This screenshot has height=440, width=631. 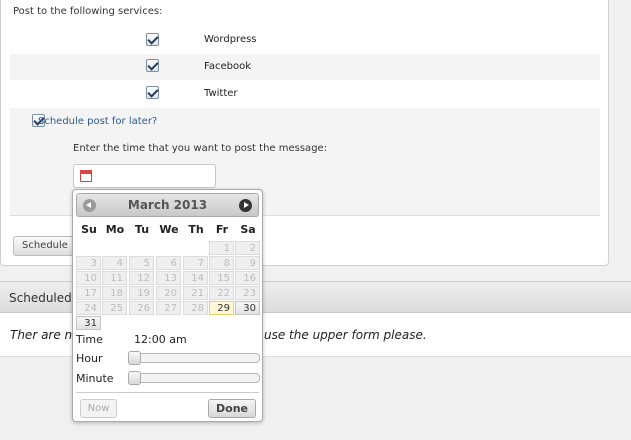 What do you see at coordinates (168, 278) in the screenshot?
I see `calendar-day: 13` at bounding box center [168, 278].